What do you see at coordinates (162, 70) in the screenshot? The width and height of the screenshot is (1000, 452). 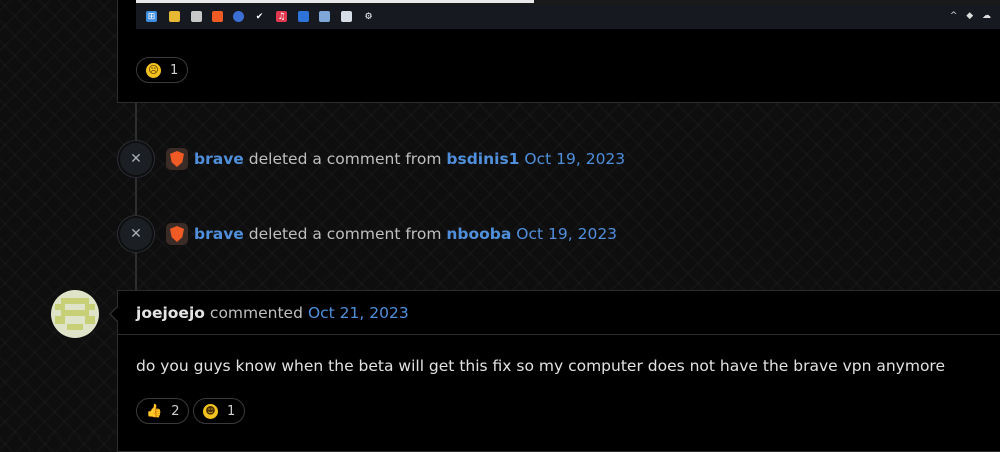 I see `reaction-confused: ☹ 1` at bounding box center [162, 70].